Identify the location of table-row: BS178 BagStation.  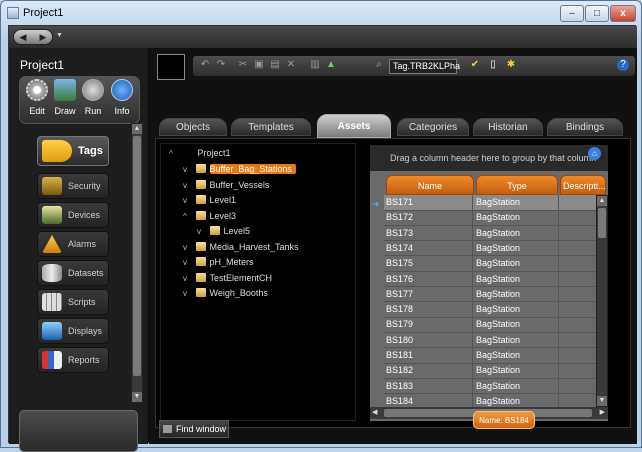
(494, 310).